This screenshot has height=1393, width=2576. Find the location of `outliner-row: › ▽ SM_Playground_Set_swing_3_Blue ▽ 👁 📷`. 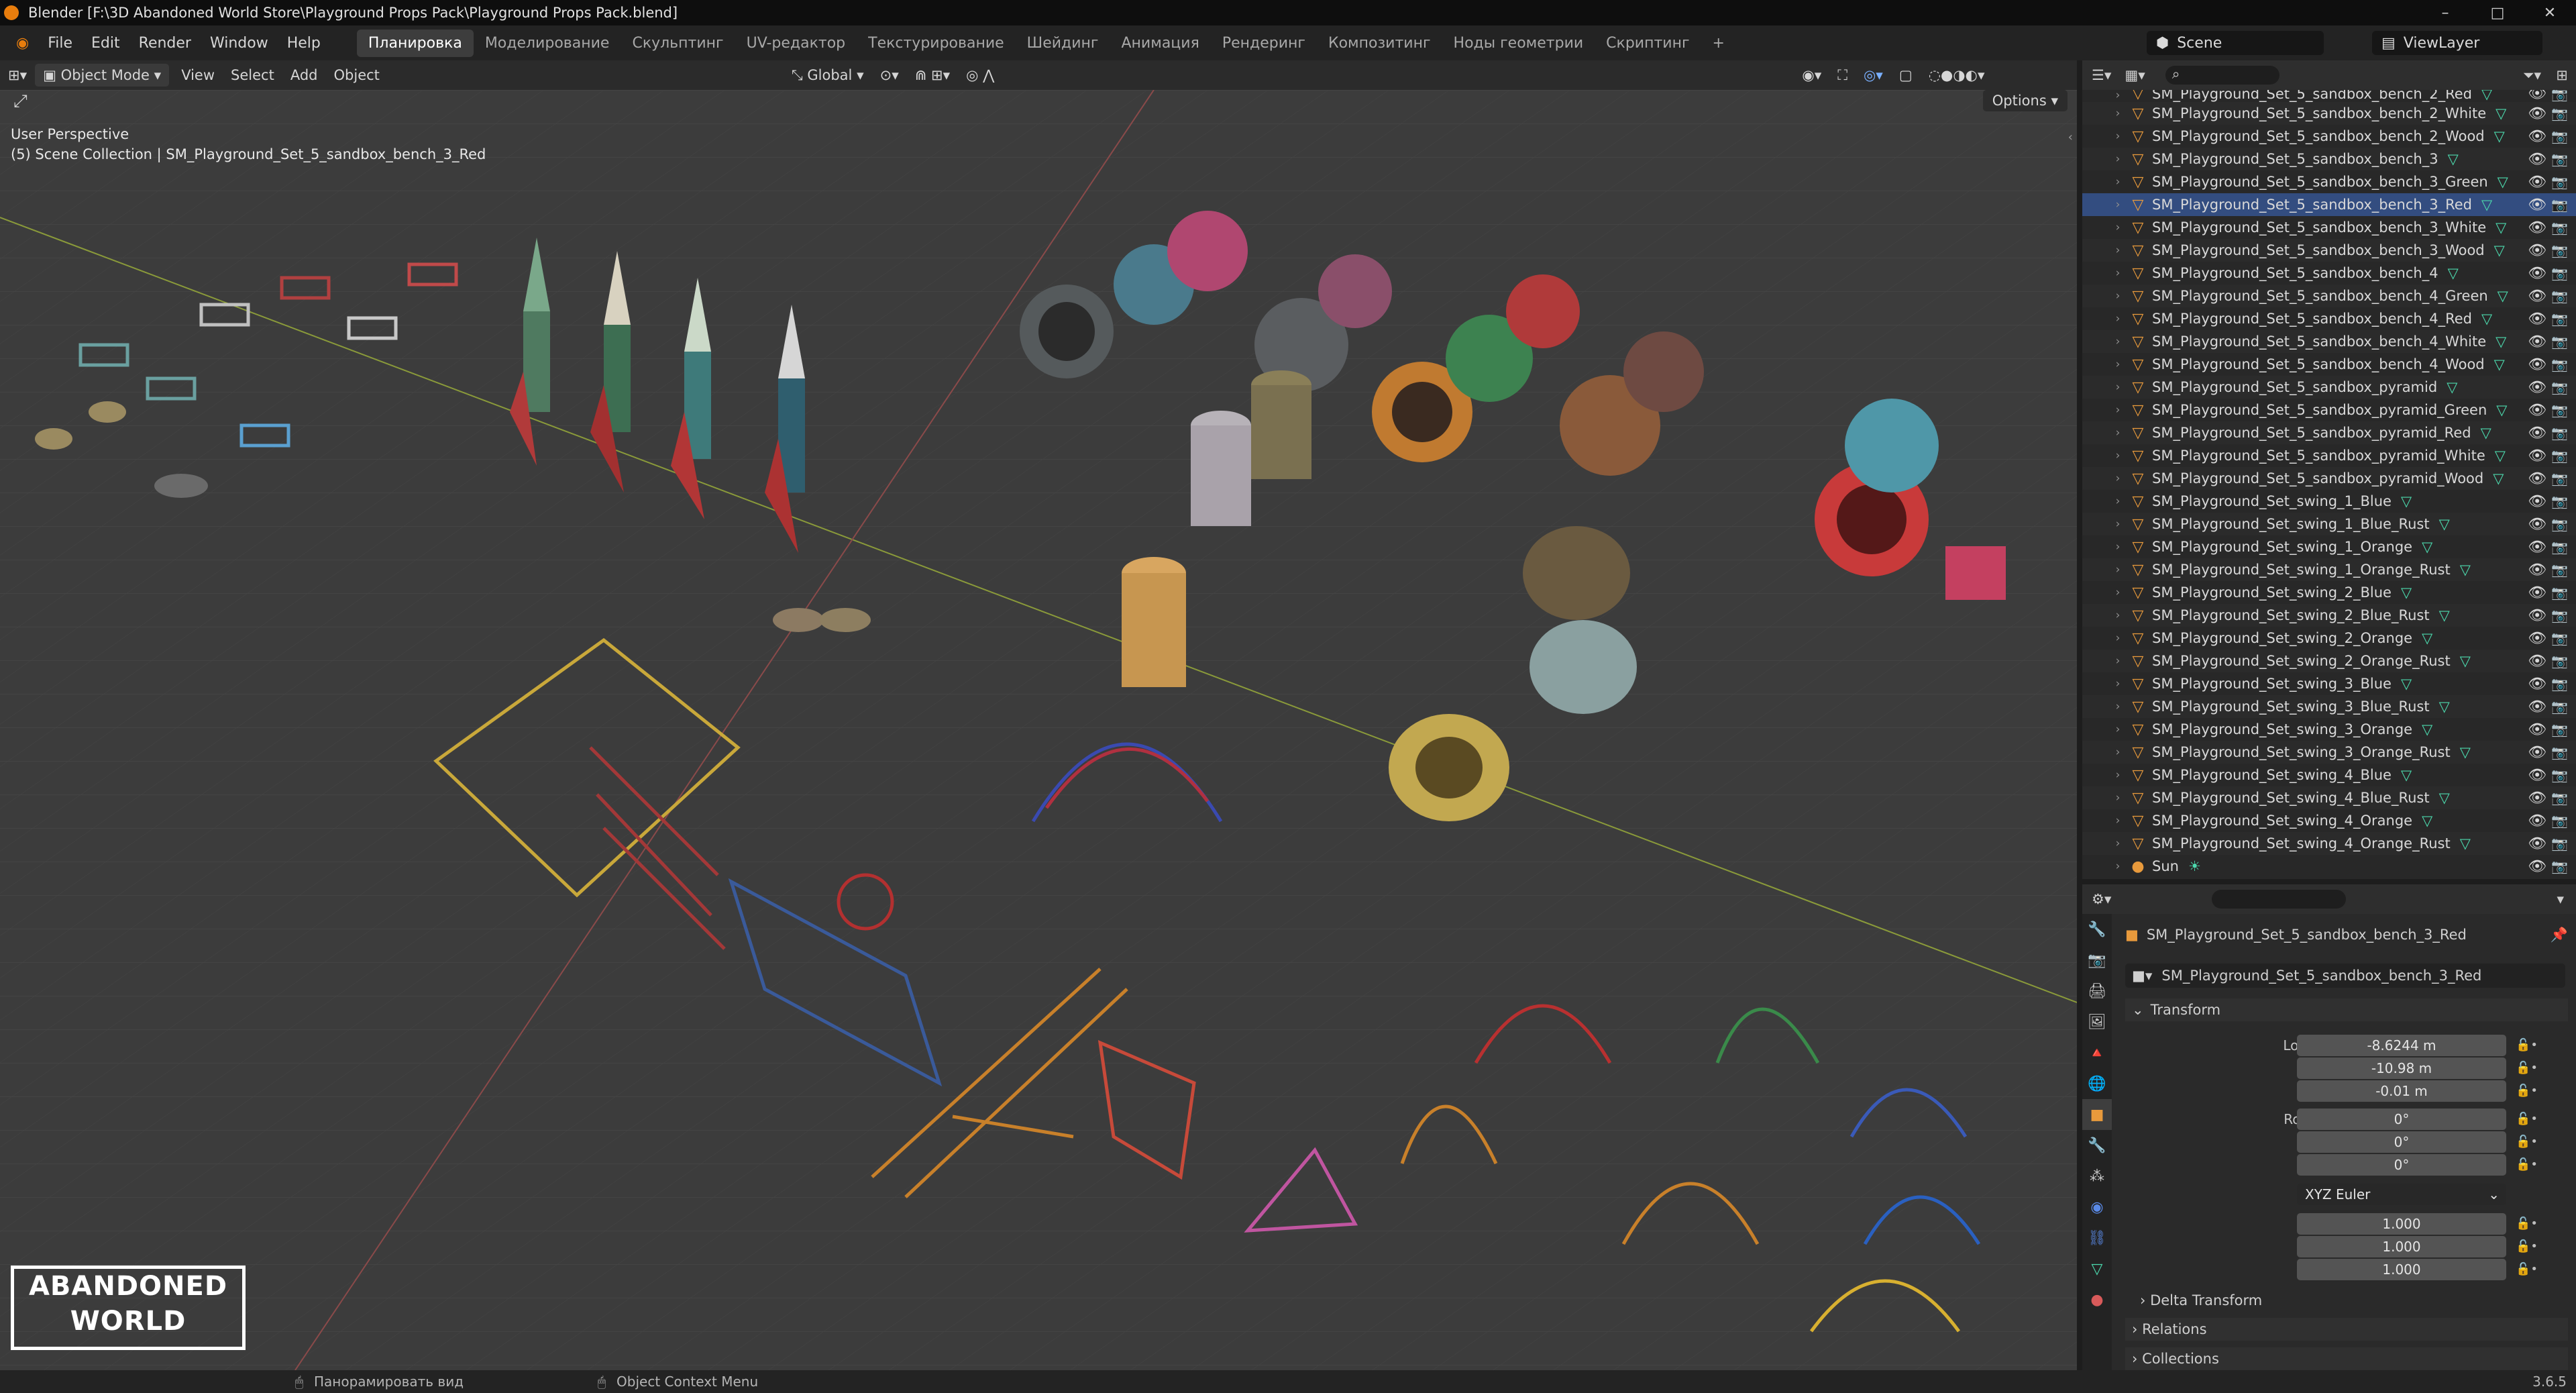

outliner-row: › ▽ SM_Playground_Set_swing_3_Blue ▽ 👁 📷 is located at coordinates (2329, 683).